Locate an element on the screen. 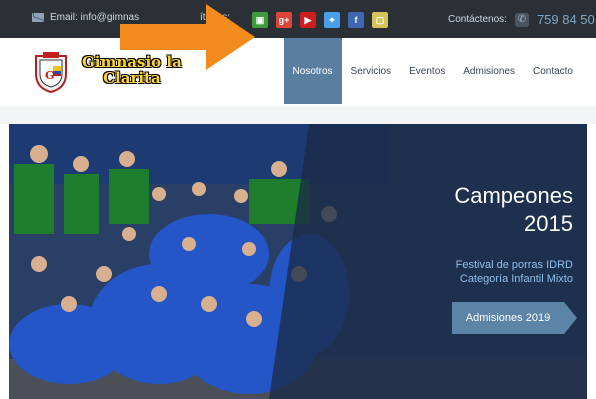 This screenshot has width=596, height=399. school-crest-logo: G is located at coordinates (51, 72).